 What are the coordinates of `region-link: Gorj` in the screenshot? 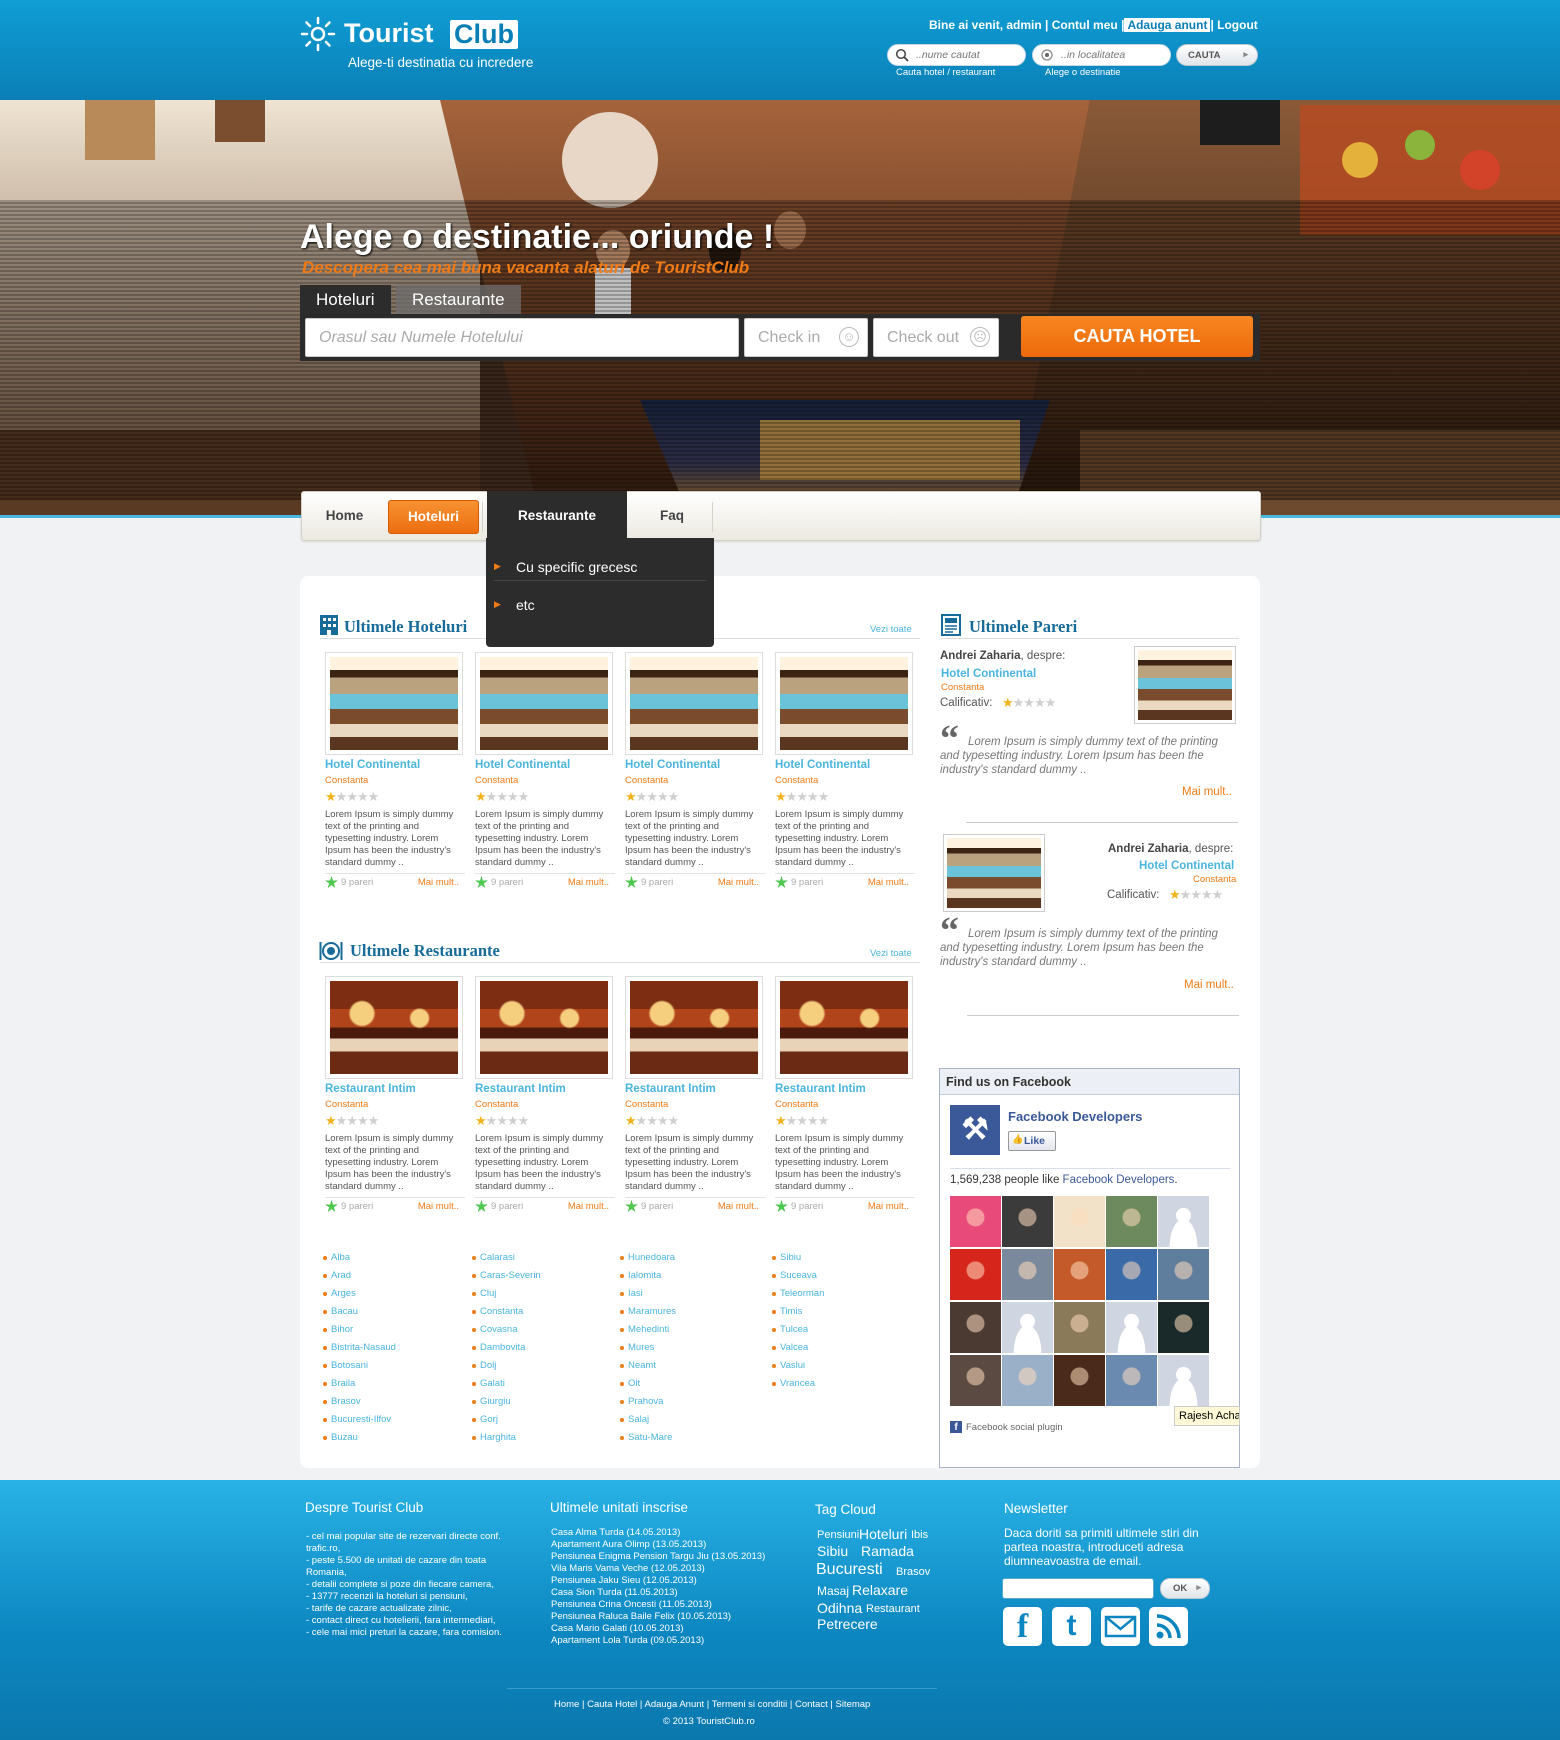 It's located at (485, 1419).